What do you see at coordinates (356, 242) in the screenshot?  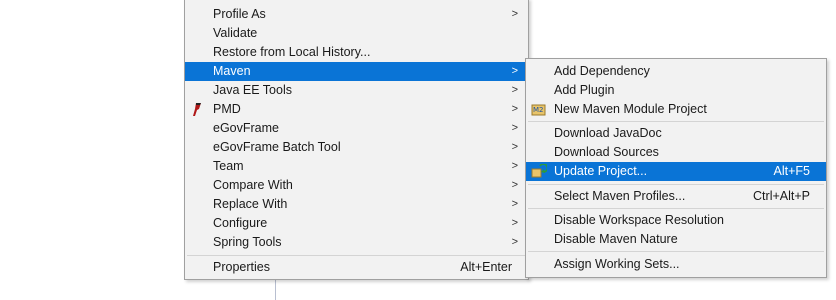 I see `menu-item-spring-tools: Spring Tools >` at bounding box center [356, 242].